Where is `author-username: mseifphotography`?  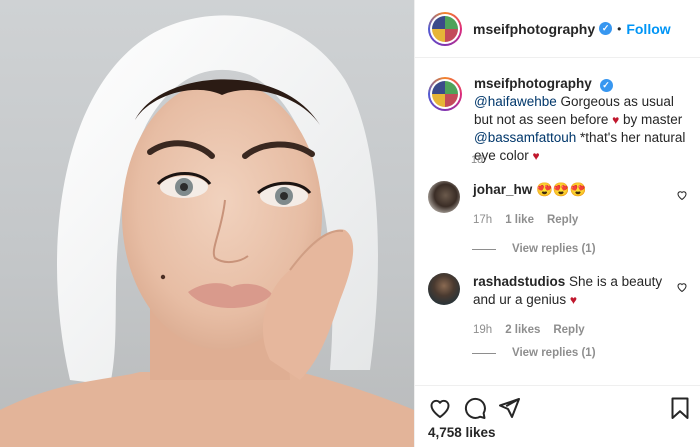 author-username: mseifphotography is located at coordinates (534, 29).